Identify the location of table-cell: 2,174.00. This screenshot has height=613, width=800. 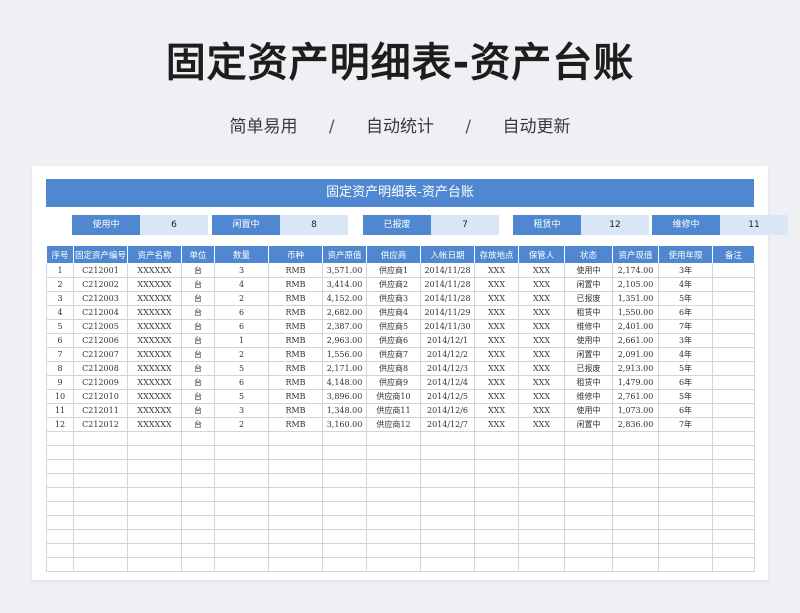
(635, 270).